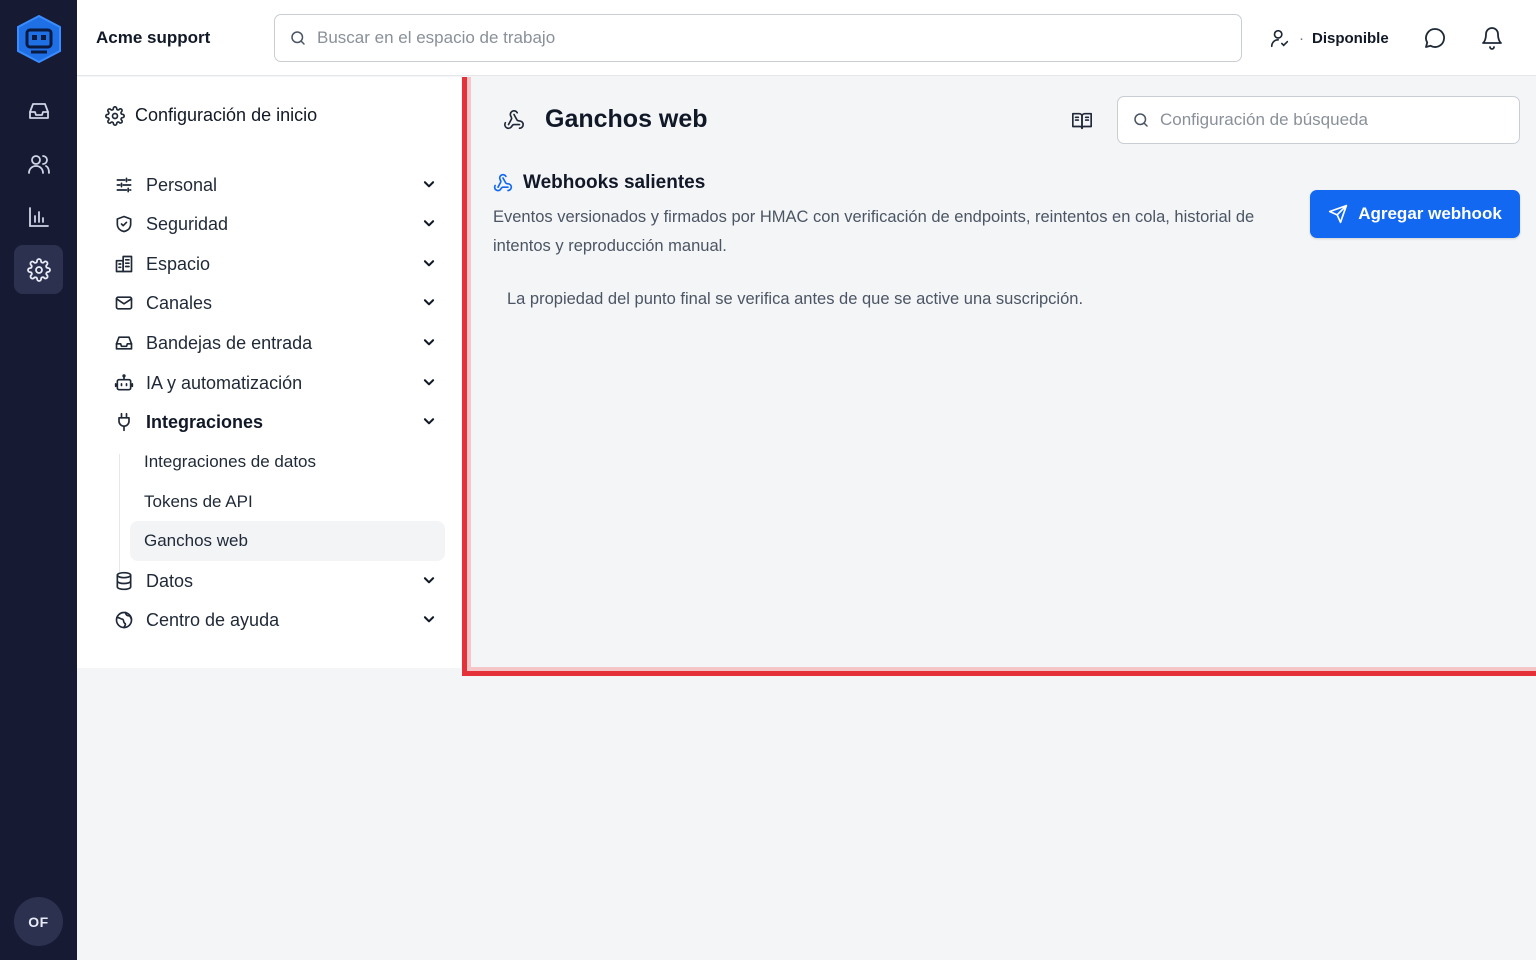  Describe the element at coordinates (779, 38) in the screenshot. I see `workspace-search-input` at that location.